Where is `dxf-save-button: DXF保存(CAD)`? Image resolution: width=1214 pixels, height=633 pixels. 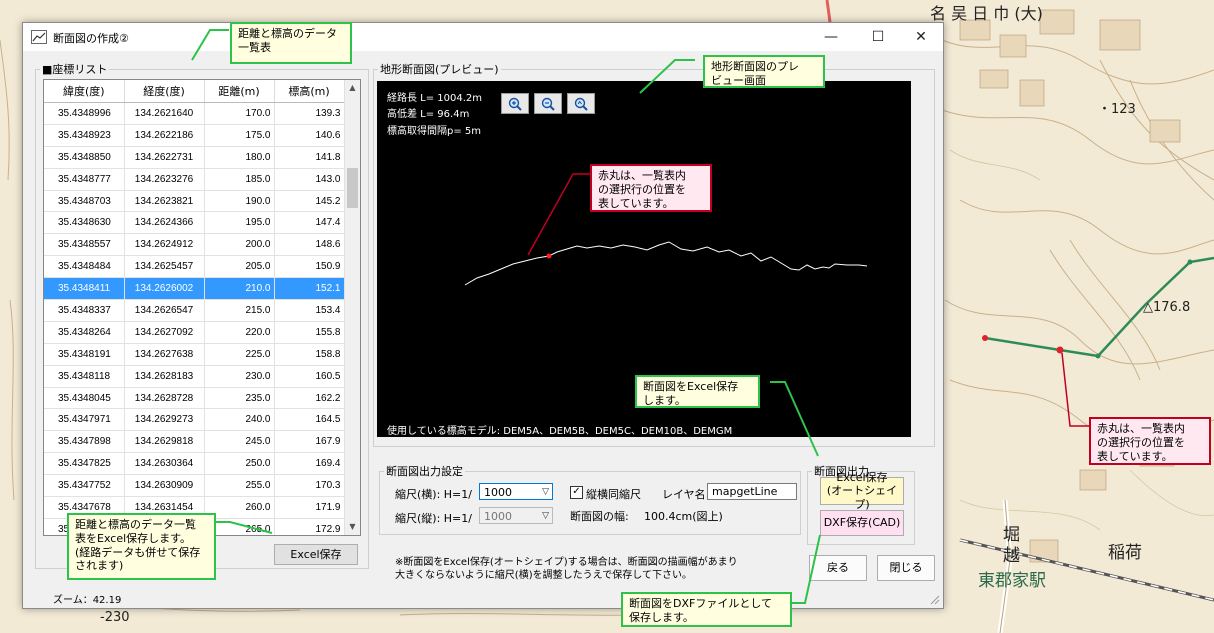 dxf-save-button: DXF保存(CAD) is located at coordinates (862, 523).